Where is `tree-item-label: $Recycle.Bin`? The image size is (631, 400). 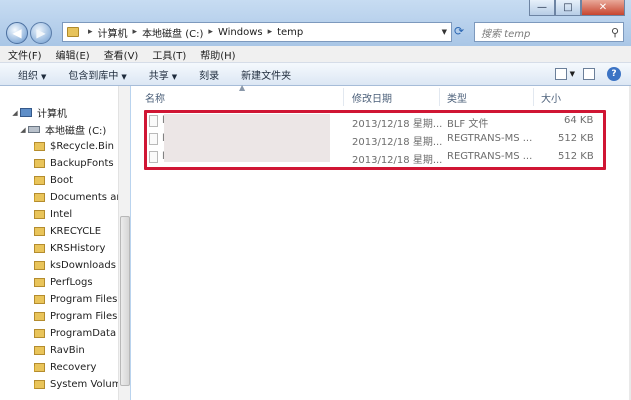
tree-item-label: $Recycle.Bin is located at coordinates (82, 146).